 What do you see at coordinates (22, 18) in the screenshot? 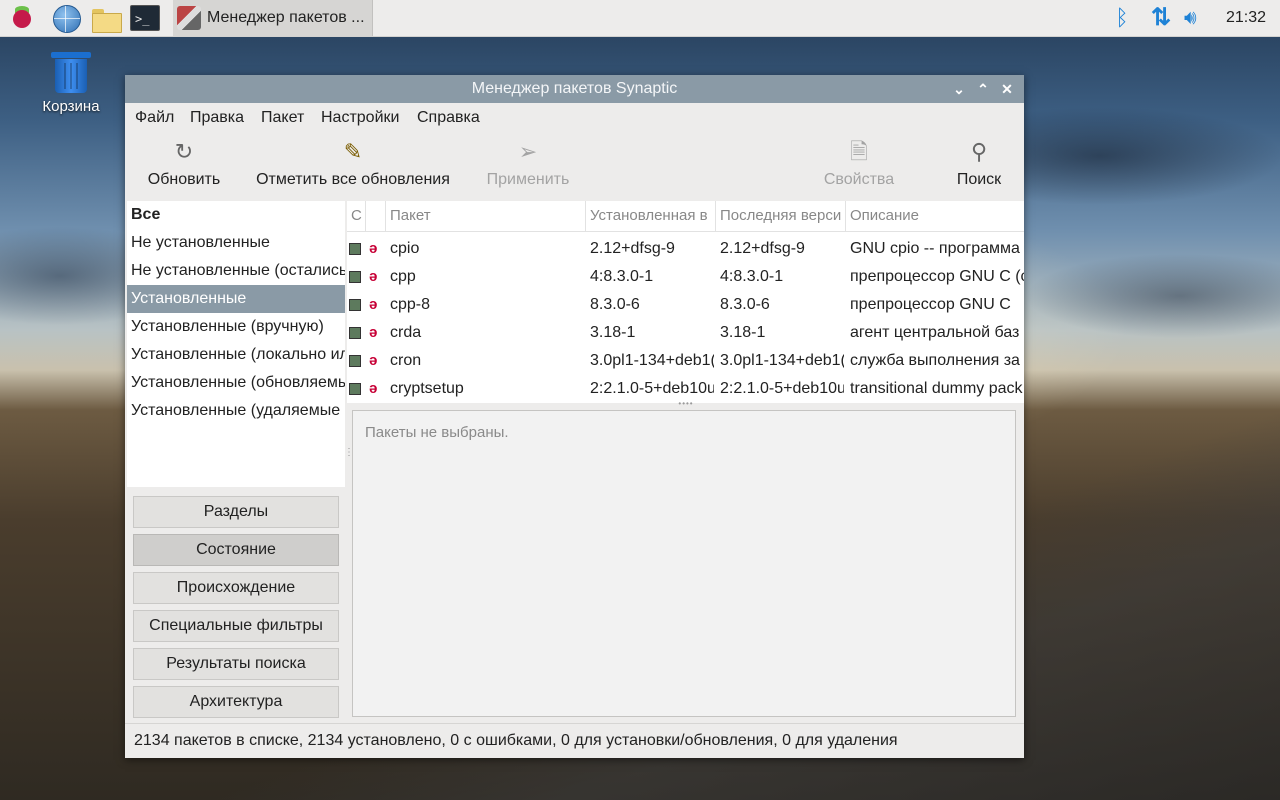
I see `raspberry-menu-icon` at bounding box center [22, 18].